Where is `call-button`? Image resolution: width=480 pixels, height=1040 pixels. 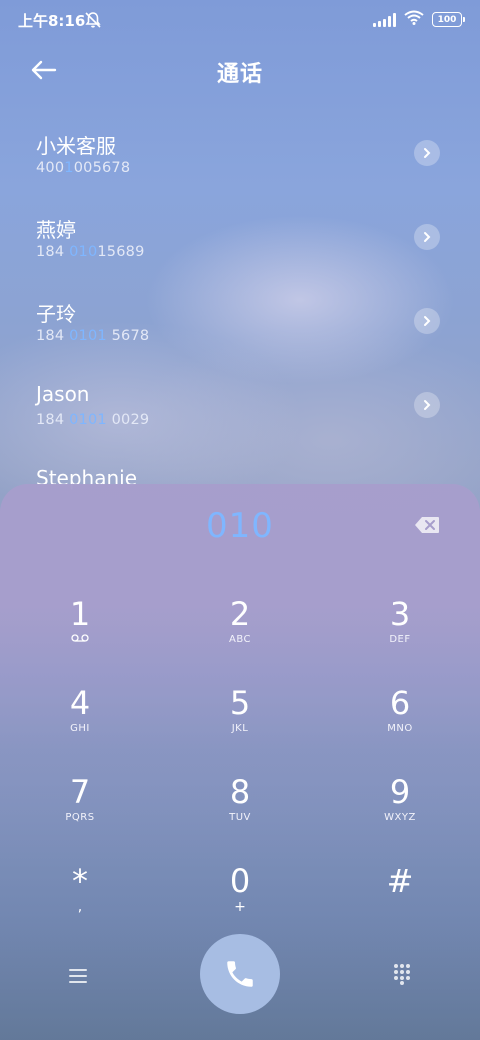 call-button is located at coordinates (240, 974).